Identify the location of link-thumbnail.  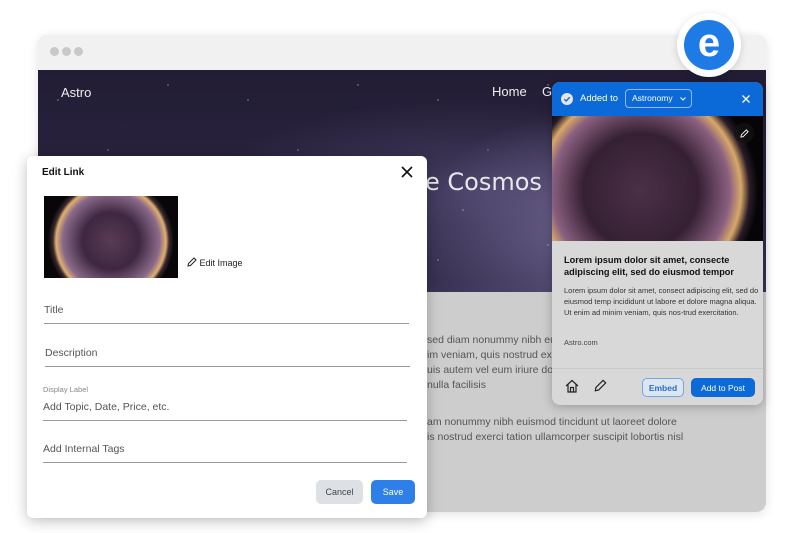
(111, 237).